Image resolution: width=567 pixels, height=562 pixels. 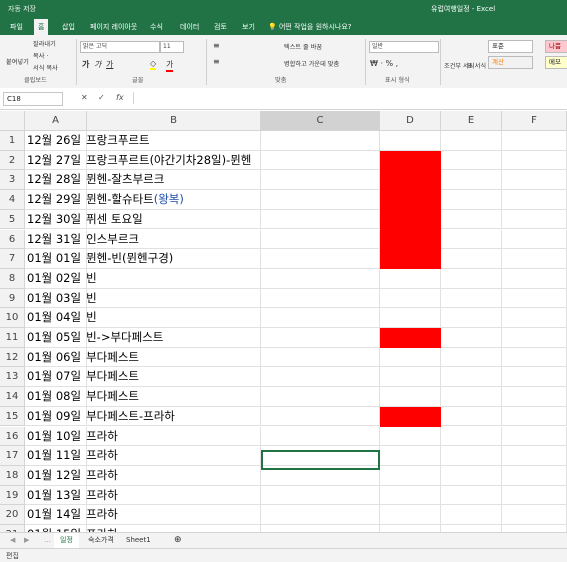 I want to click on enter-icon: ✓, so click(x=101, y=97).